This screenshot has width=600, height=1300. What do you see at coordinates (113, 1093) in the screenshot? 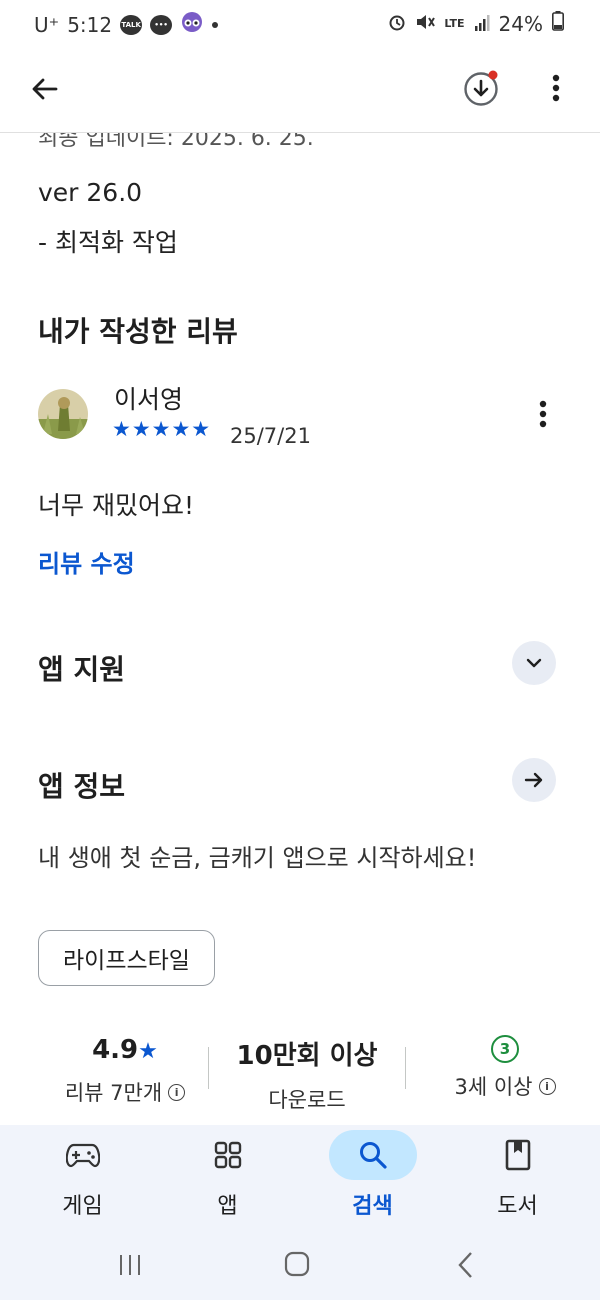
I see `review-count-label: 리뷰 7만개` at bounding box center [113, 1093].